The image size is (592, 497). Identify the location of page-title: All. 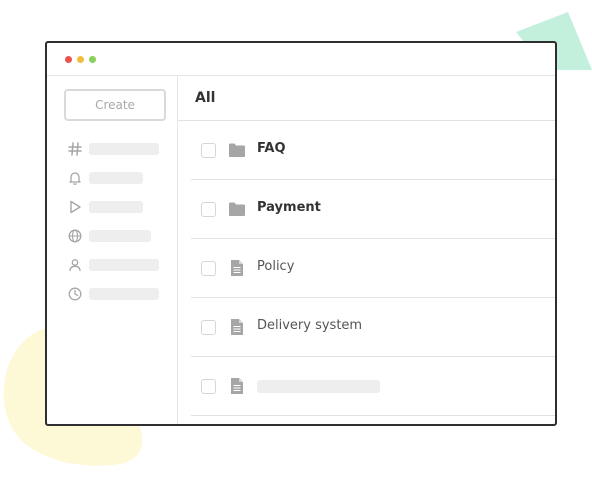
(205, 98).